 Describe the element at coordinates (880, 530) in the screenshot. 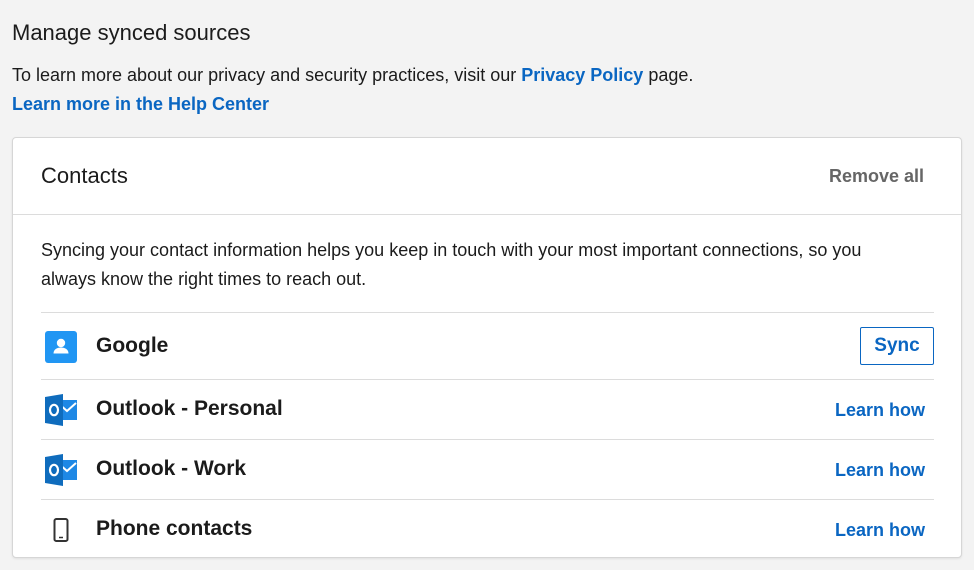

I see `learn-how-phone-contacts-link: Learn how` at that location.